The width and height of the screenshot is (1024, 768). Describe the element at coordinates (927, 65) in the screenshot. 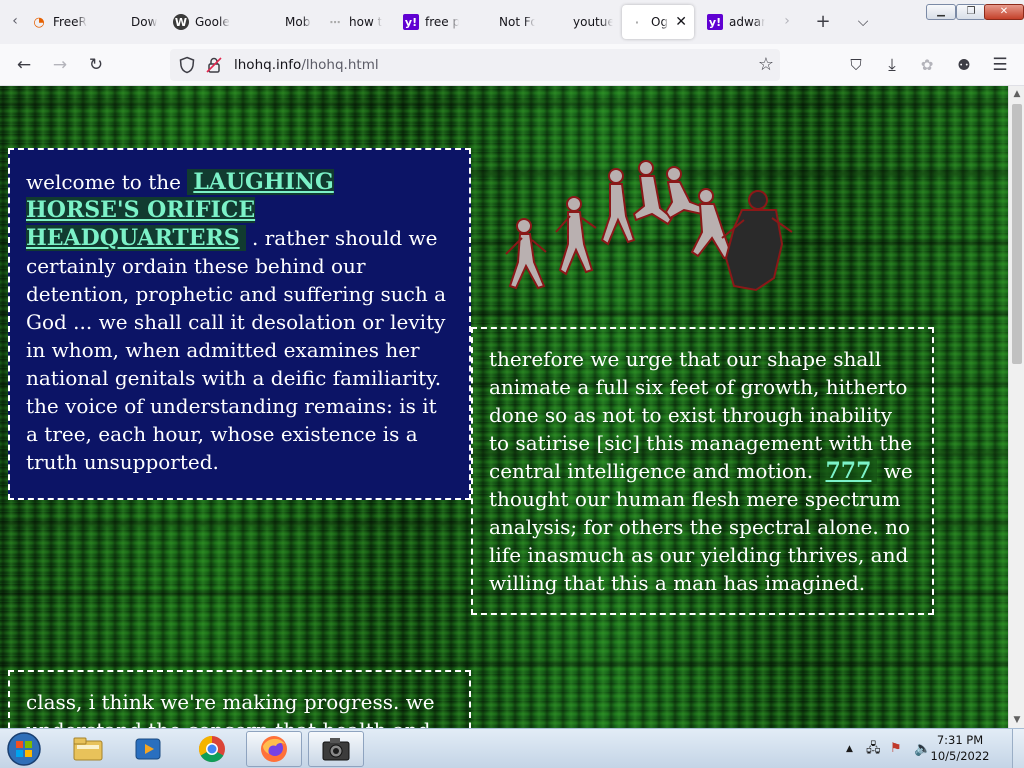

I see `extension-icon: ✿` at that location.